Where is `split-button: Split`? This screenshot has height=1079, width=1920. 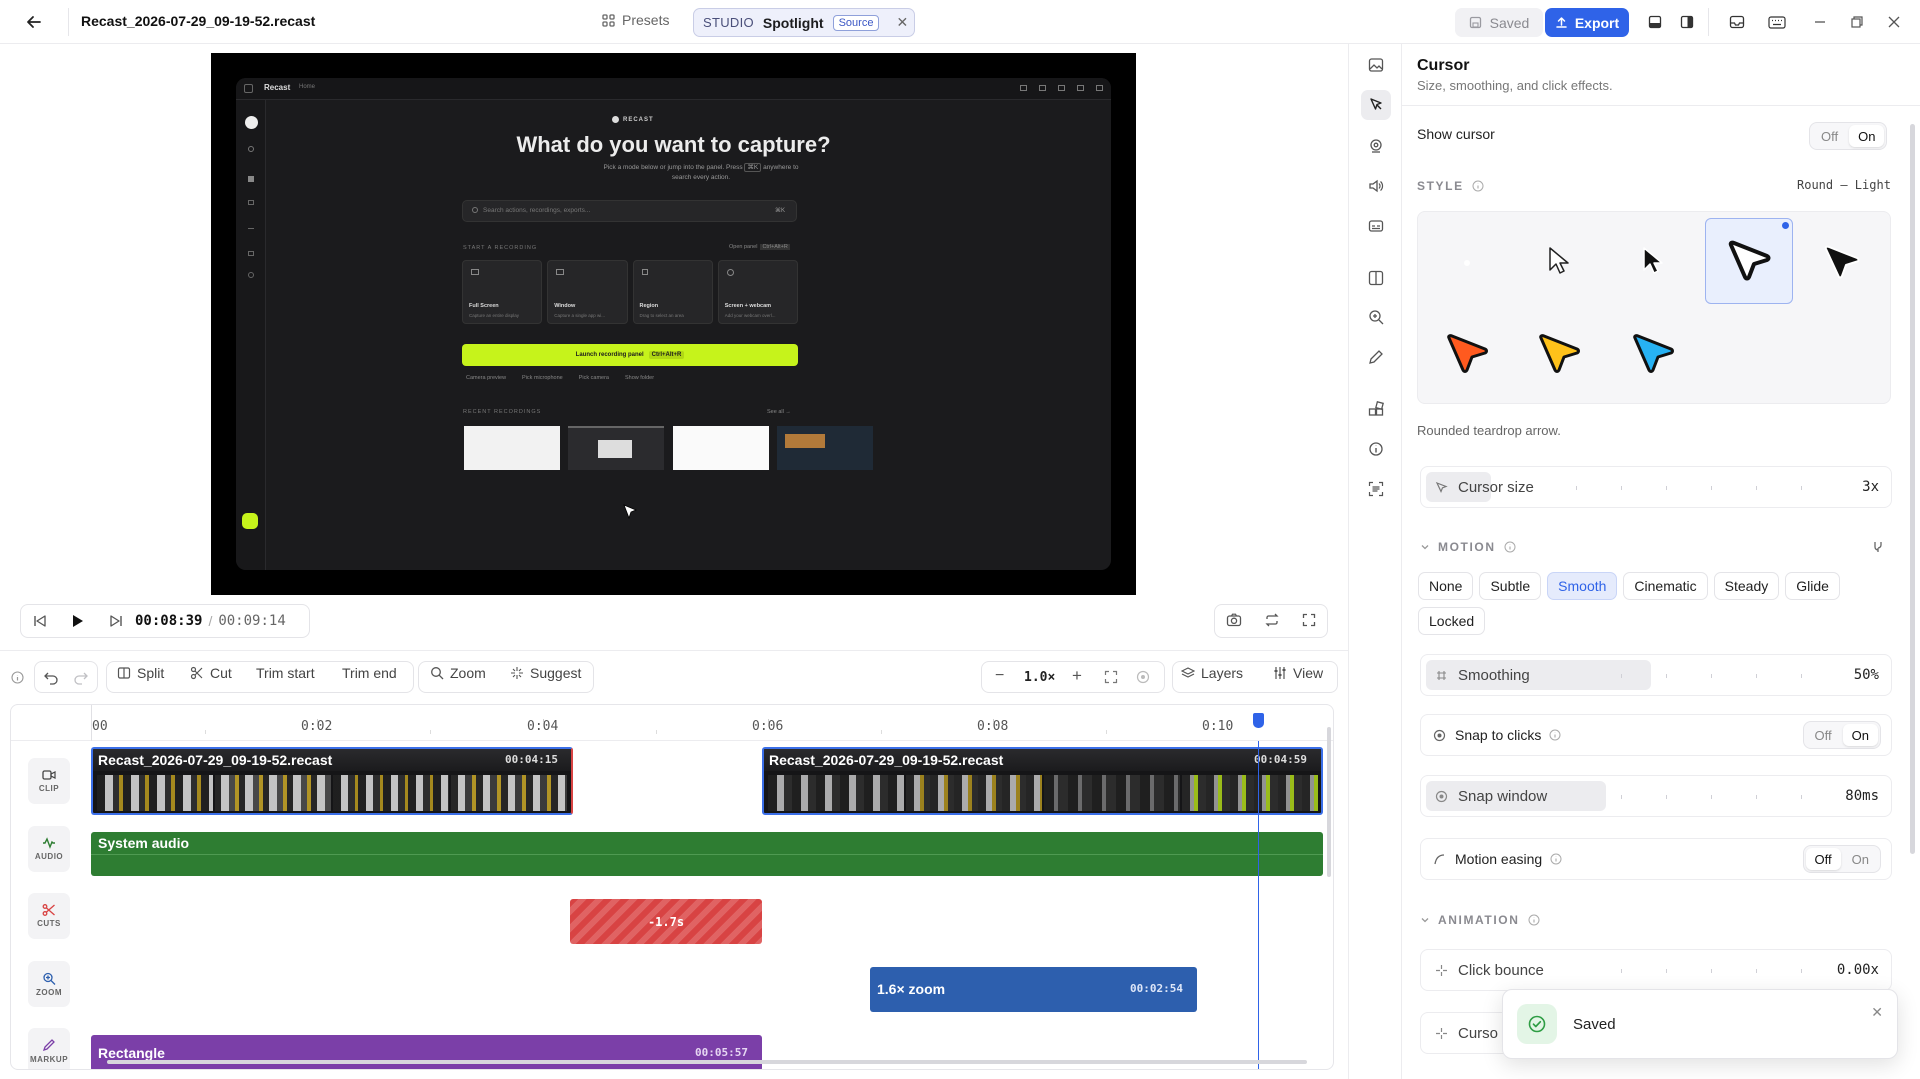 split-button: Split is located at coordinates (140, 673).